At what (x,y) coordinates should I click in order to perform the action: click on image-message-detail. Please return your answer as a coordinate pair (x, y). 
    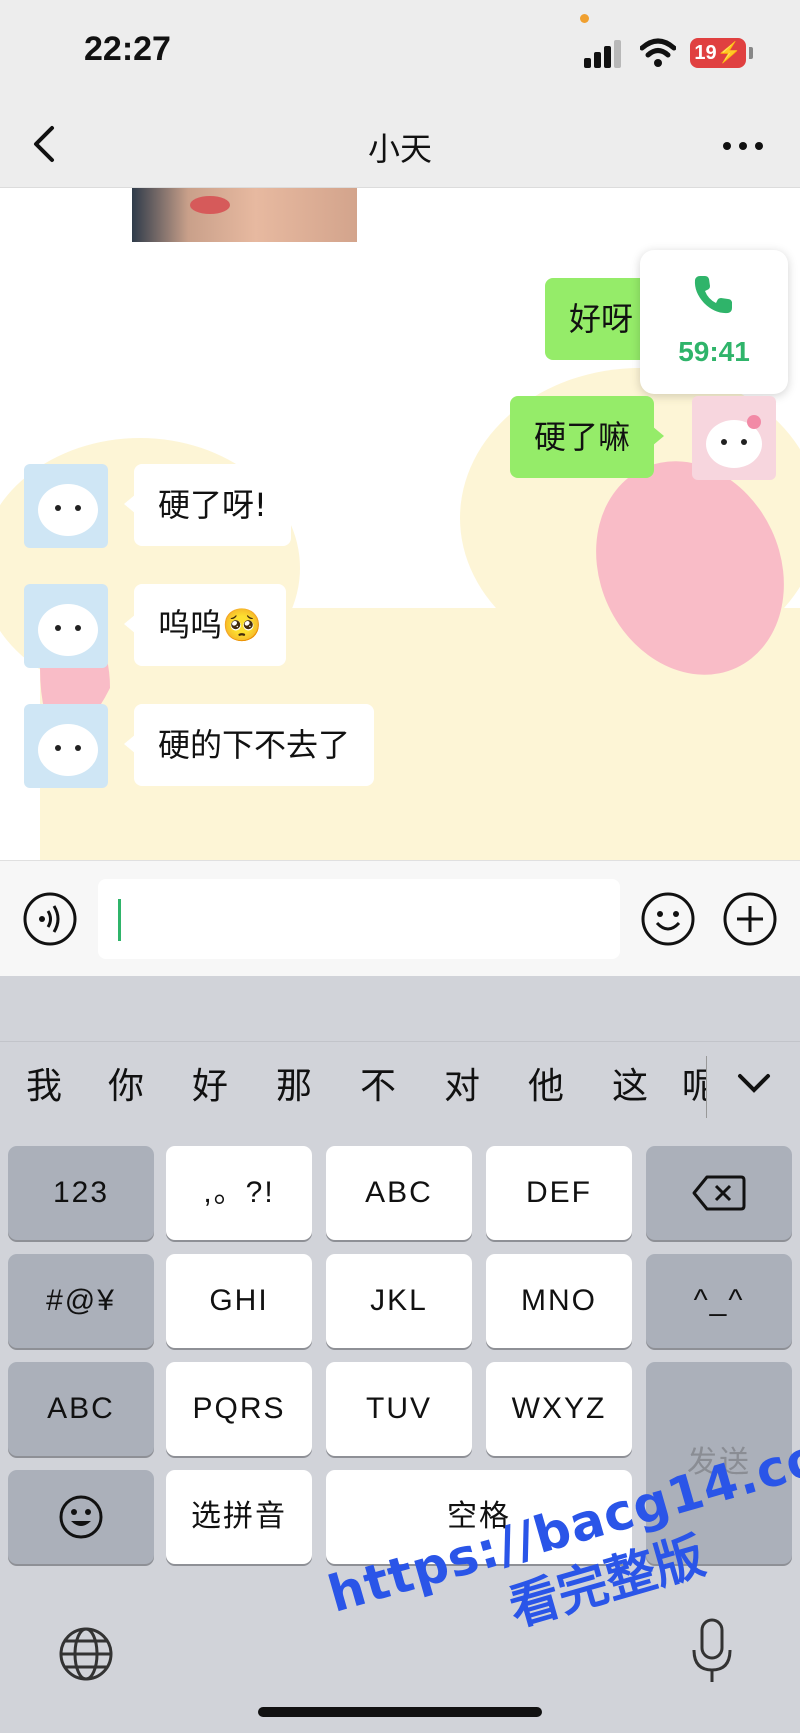
    Looking at the image, I should click on (210, 205).